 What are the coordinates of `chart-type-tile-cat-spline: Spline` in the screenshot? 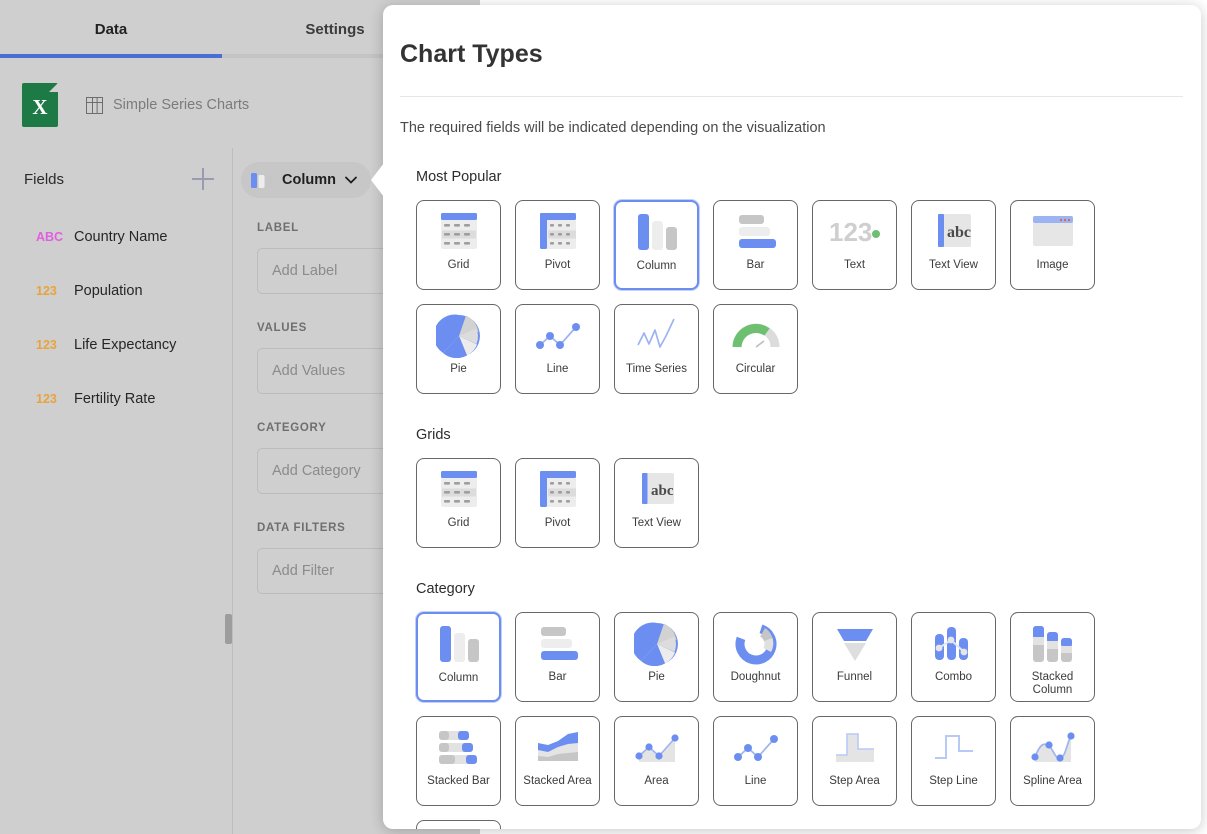 It's located at (458, 824).